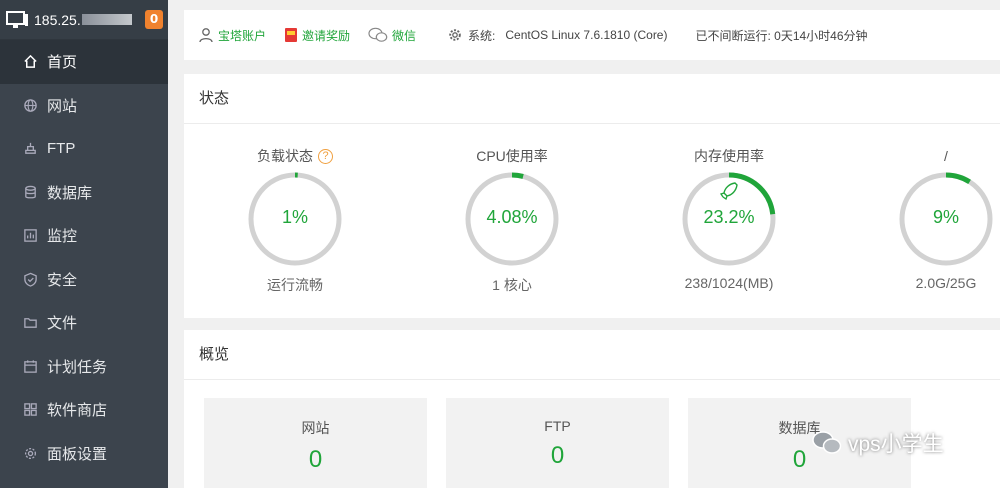 Image resolution: width=1000 pixels, height=488 pixels. I want to click on gauge-value: 1%, so click(294, 217).